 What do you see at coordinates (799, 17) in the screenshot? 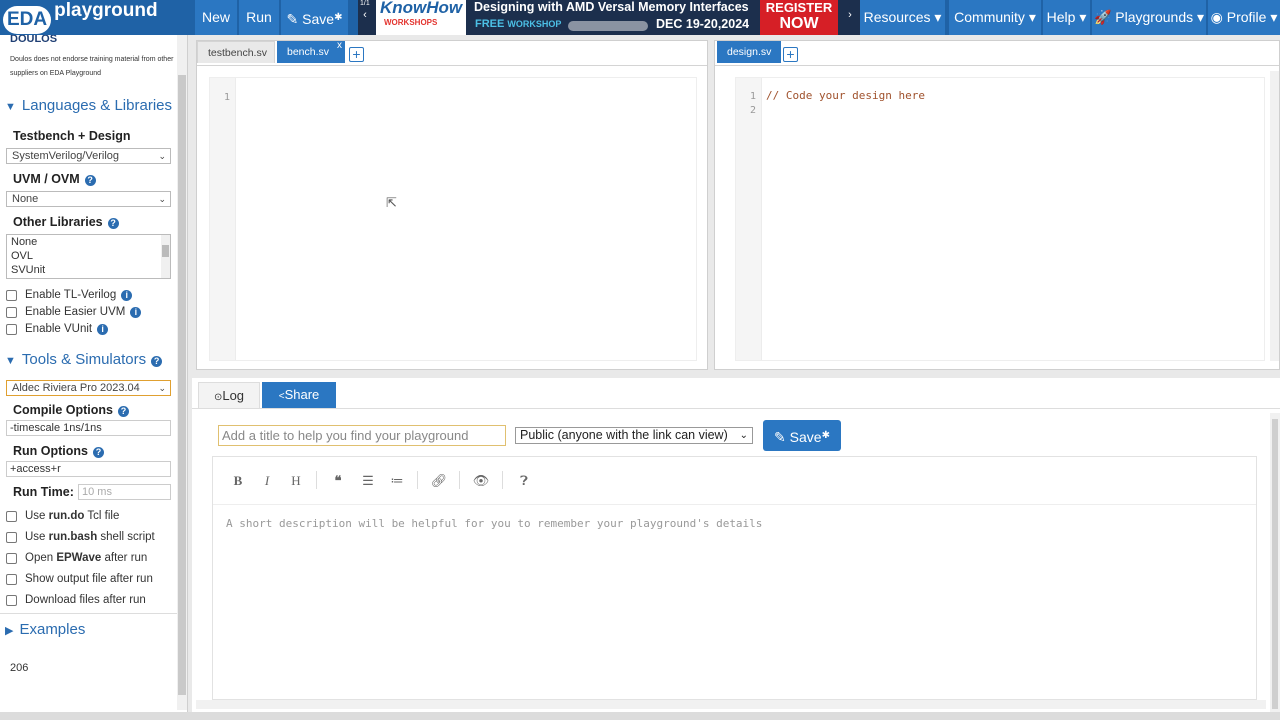
I see `register-now-button: REGISTER NOW` at bounding box center [799, 17].